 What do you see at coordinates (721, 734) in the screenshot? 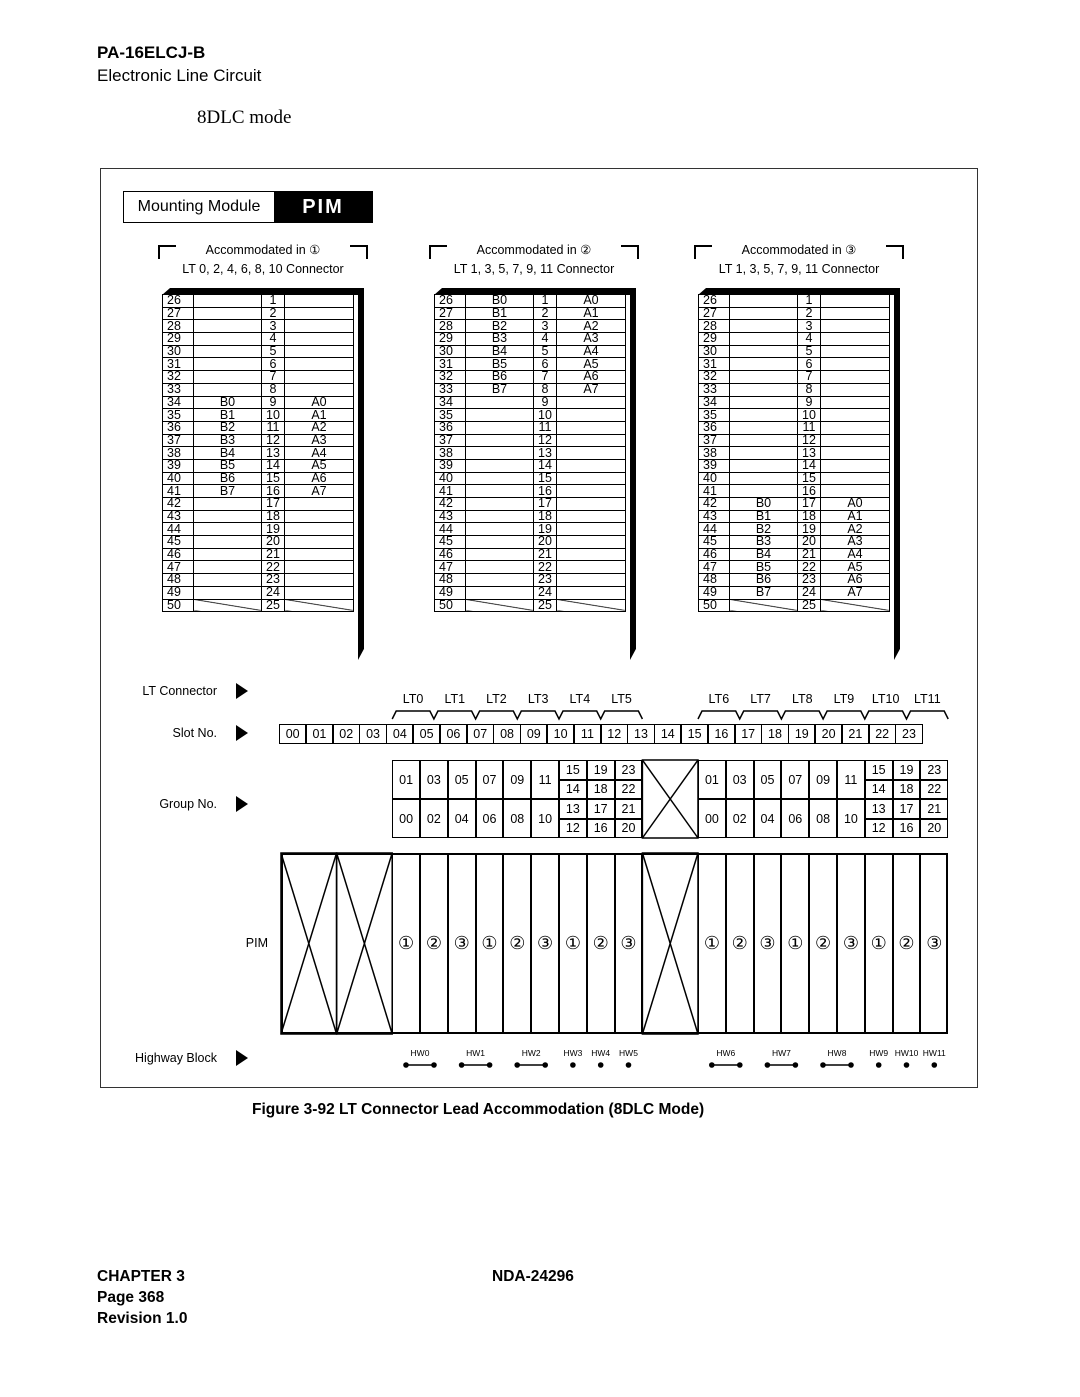
I see `slot-cell: 16` at bounding box center [721, 734].